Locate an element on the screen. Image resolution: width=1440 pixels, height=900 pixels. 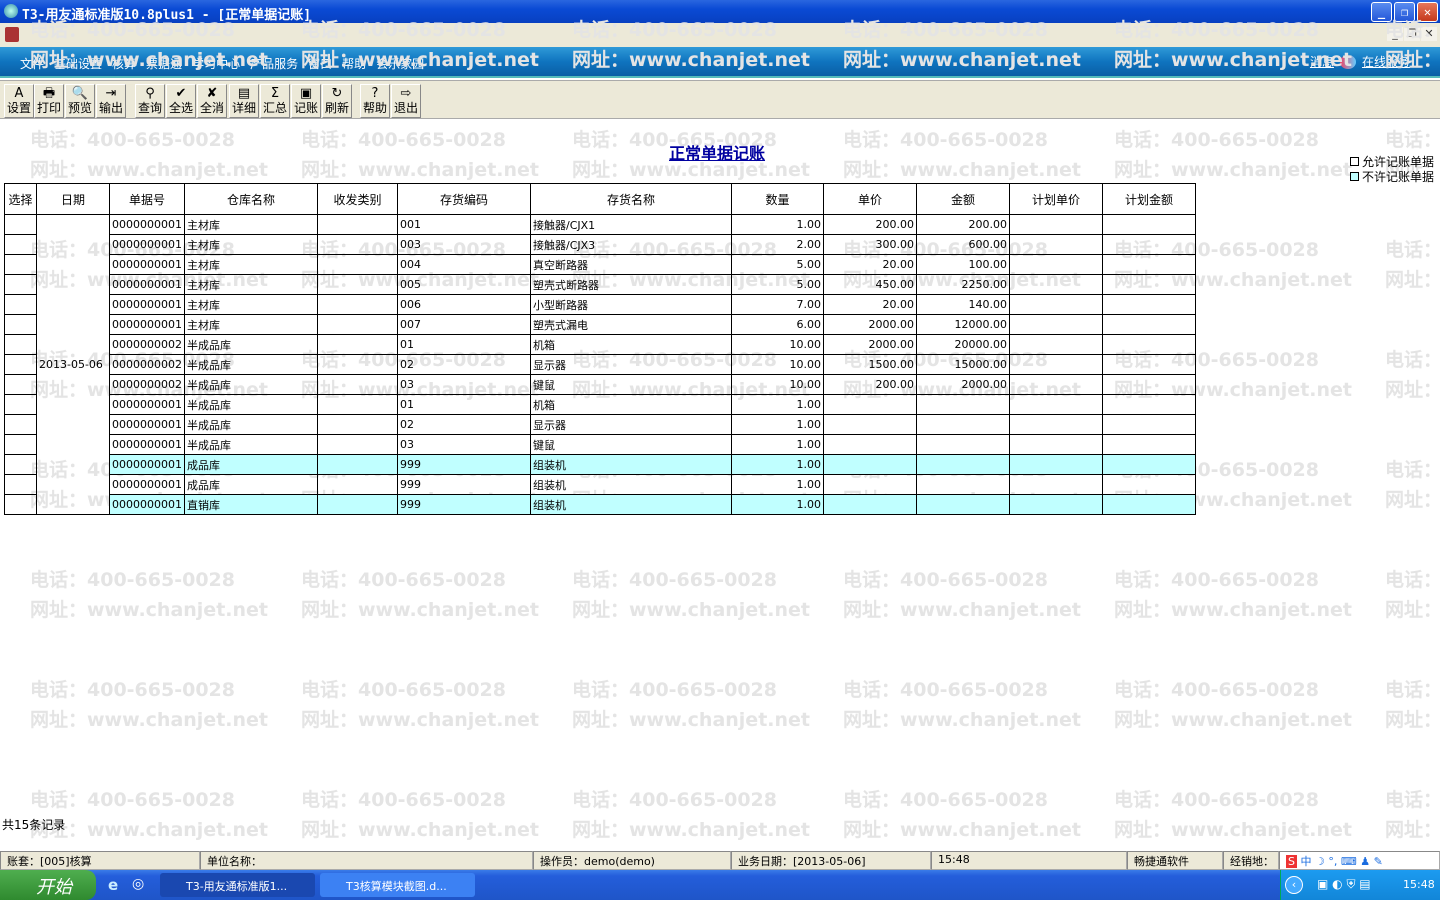
table-row: 0000000001 主材库 007 塑壳式漏电 6.00 2000.00 12000.00 is located at coordinates (600, 324).